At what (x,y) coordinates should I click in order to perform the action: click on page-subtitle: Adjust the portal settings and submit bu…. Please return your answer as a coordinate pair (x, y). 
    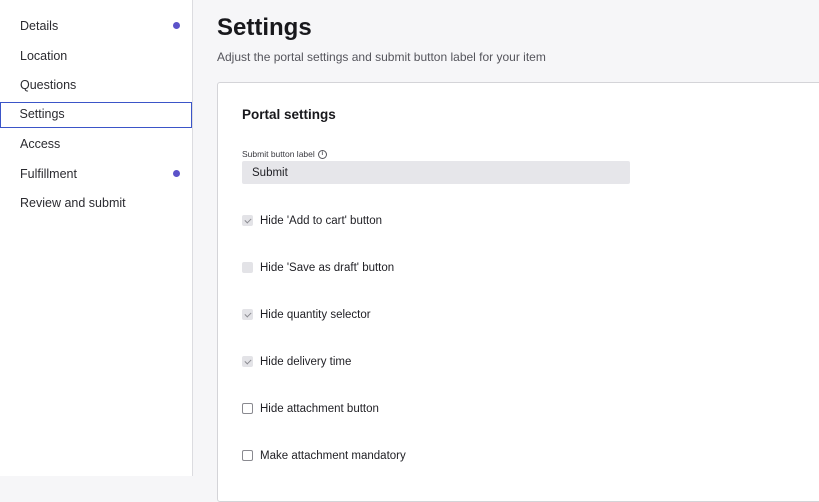
    Looking at the image, I should click on (381, 57).